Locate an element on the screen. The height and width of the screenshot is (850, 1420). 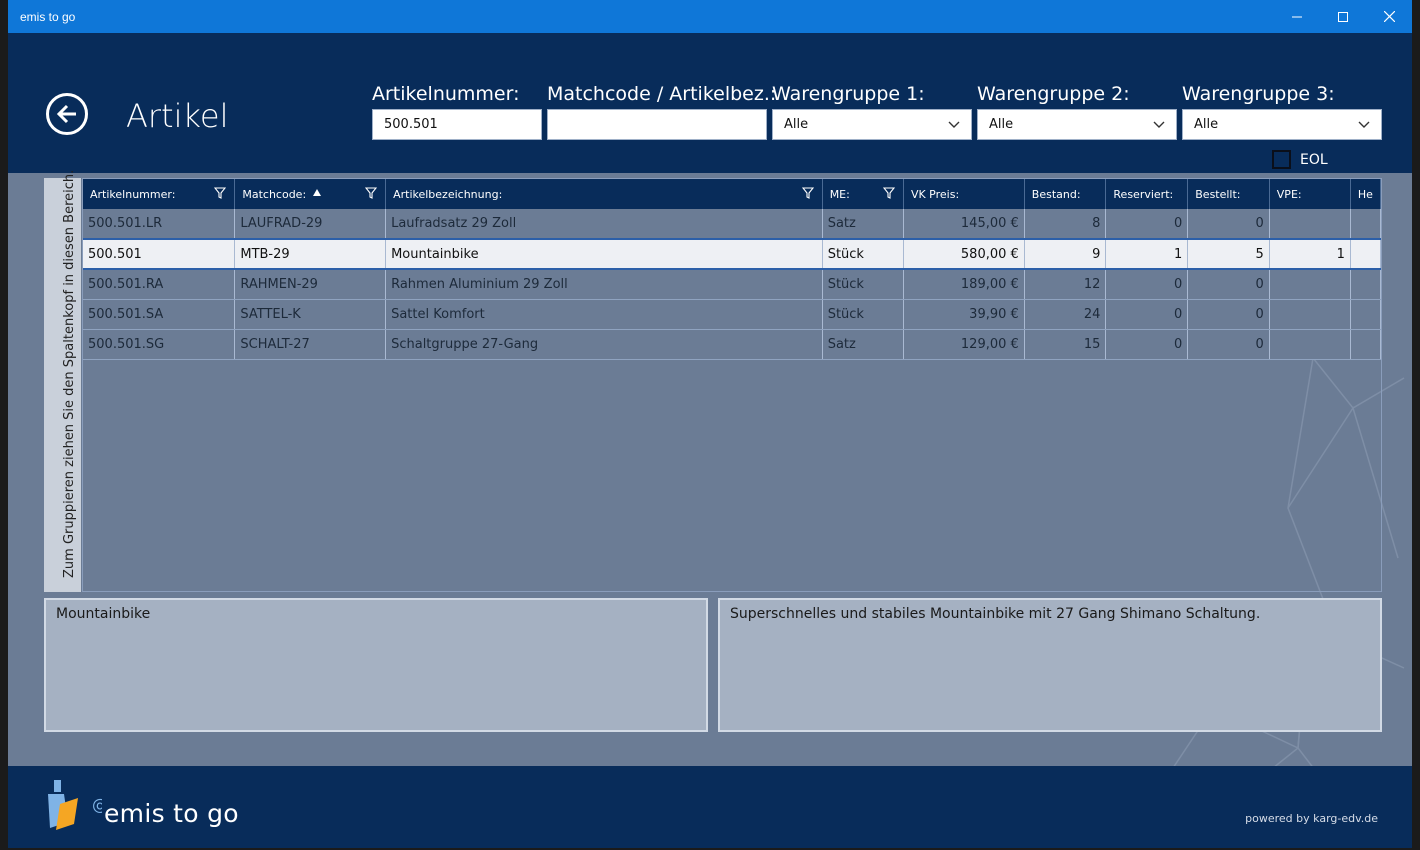
cell-matchcode: LAUFRAD-29 is located at coordinates (310, 224).